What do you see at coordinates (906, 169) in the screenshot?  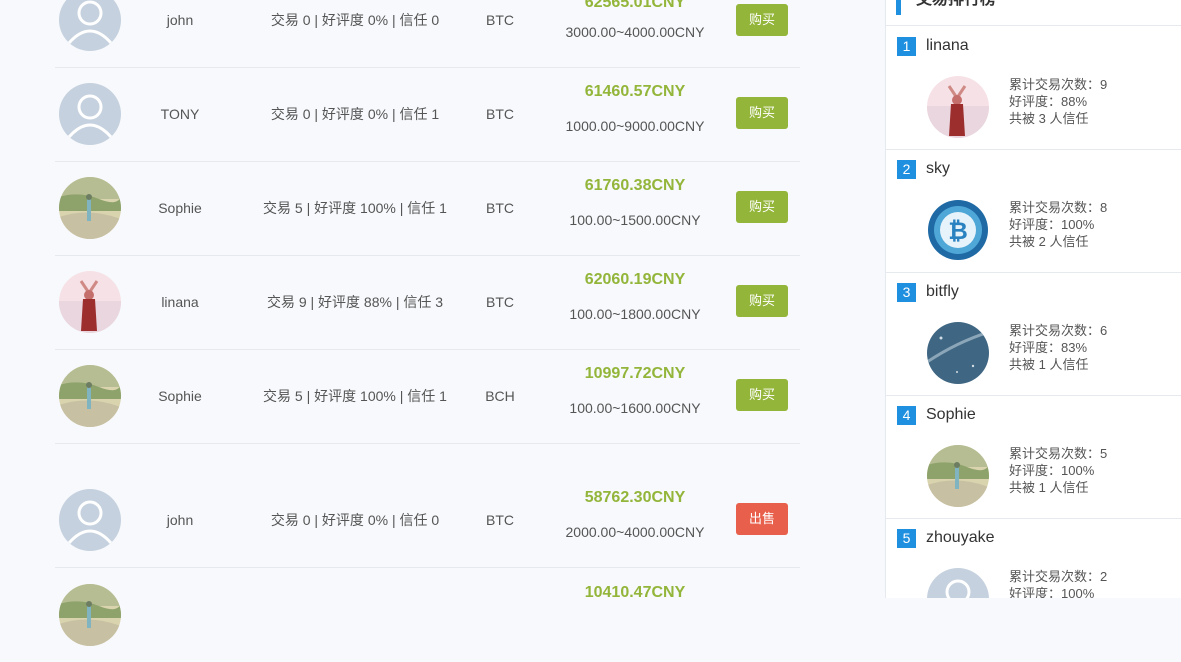 I see `rank-badge: 2` at bounding box center [906, 169].